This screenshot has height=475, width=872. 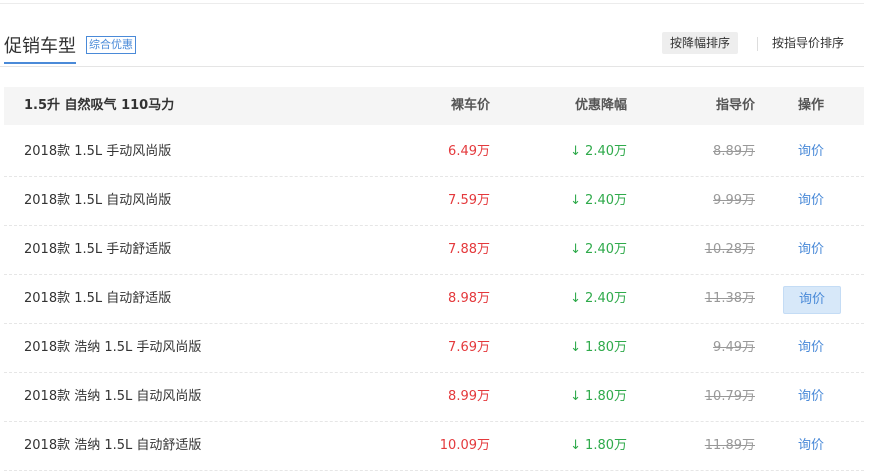 What do you see at coordinates (729, 249) in the screenshot?
I see `guide-price: 10.28万` at bounding box center [729, 249].